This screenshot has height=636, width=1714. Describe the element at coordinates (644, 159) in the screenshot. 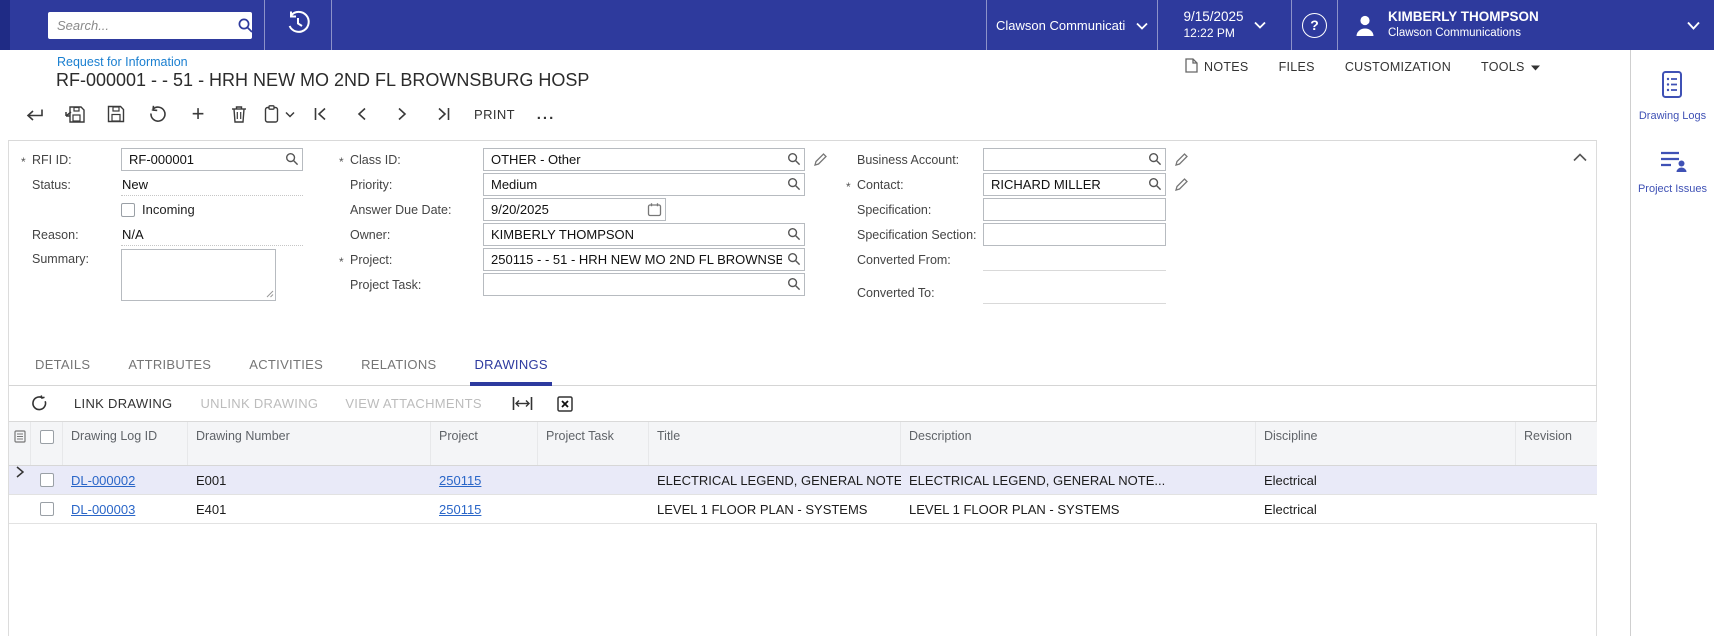

I see `class-id-field` at that location.